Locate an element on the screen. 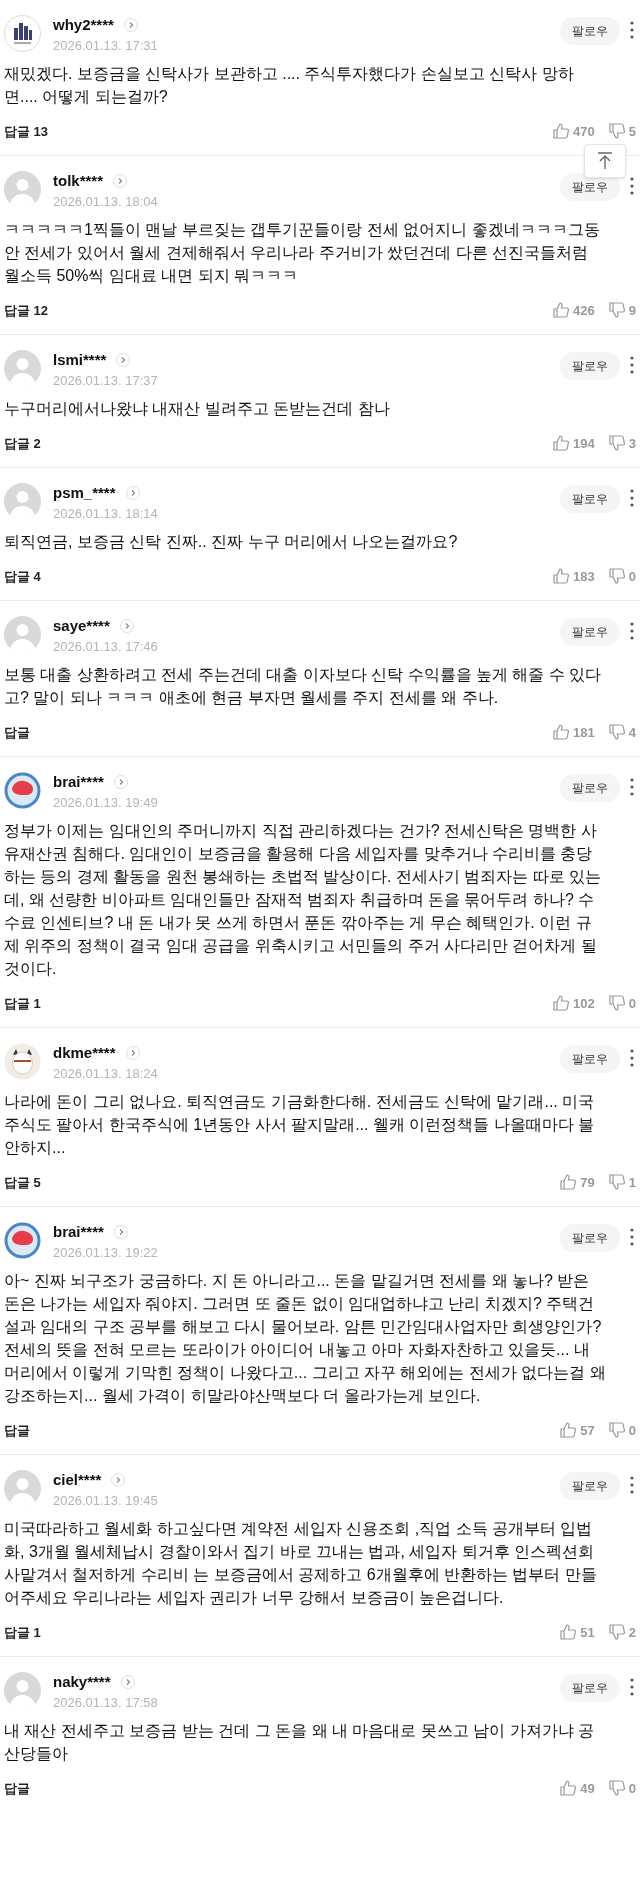 The image size is (640, 1892). reply-link: 답글 2 is located at coordinates (22, 443).